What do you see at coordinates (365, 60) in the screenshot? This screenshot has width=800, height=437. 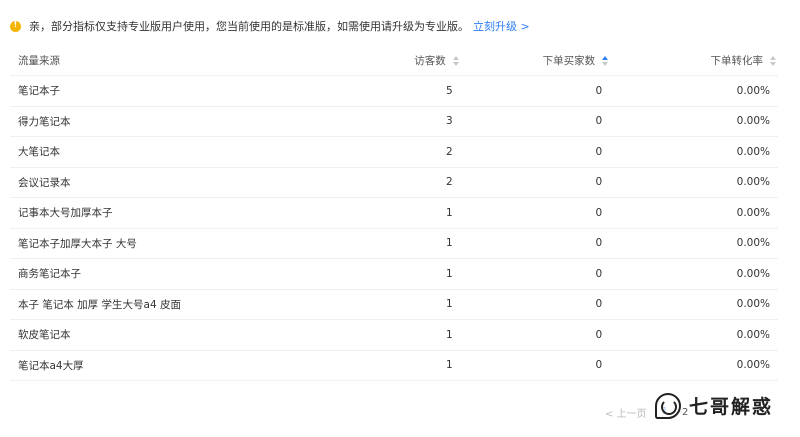 I see `column-header-visitors: 访客数` at bounding box center [365, 60].